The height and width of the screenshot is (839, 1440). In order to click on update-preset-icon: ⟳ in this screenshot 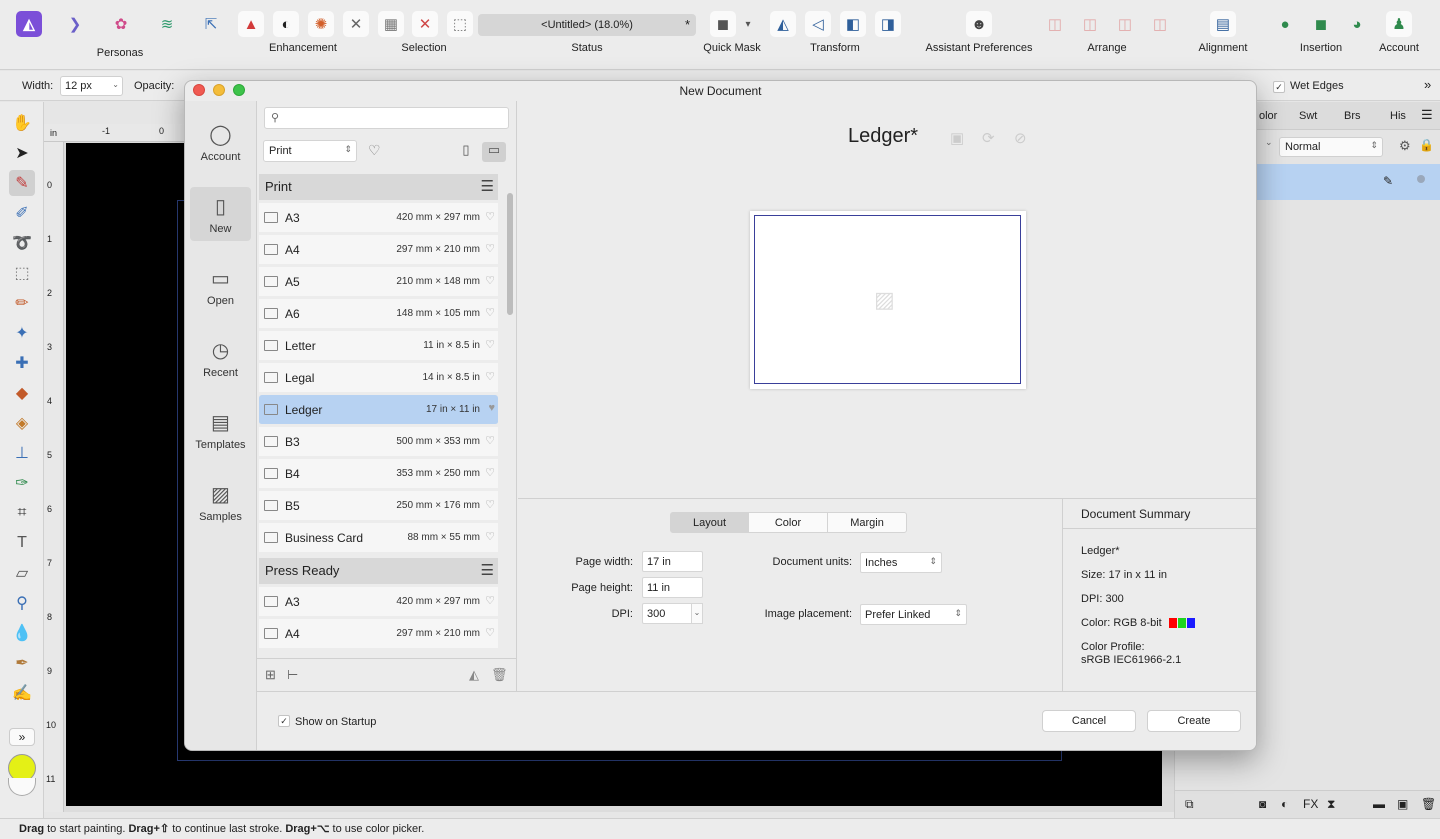, I will do `click(988, 138)`.